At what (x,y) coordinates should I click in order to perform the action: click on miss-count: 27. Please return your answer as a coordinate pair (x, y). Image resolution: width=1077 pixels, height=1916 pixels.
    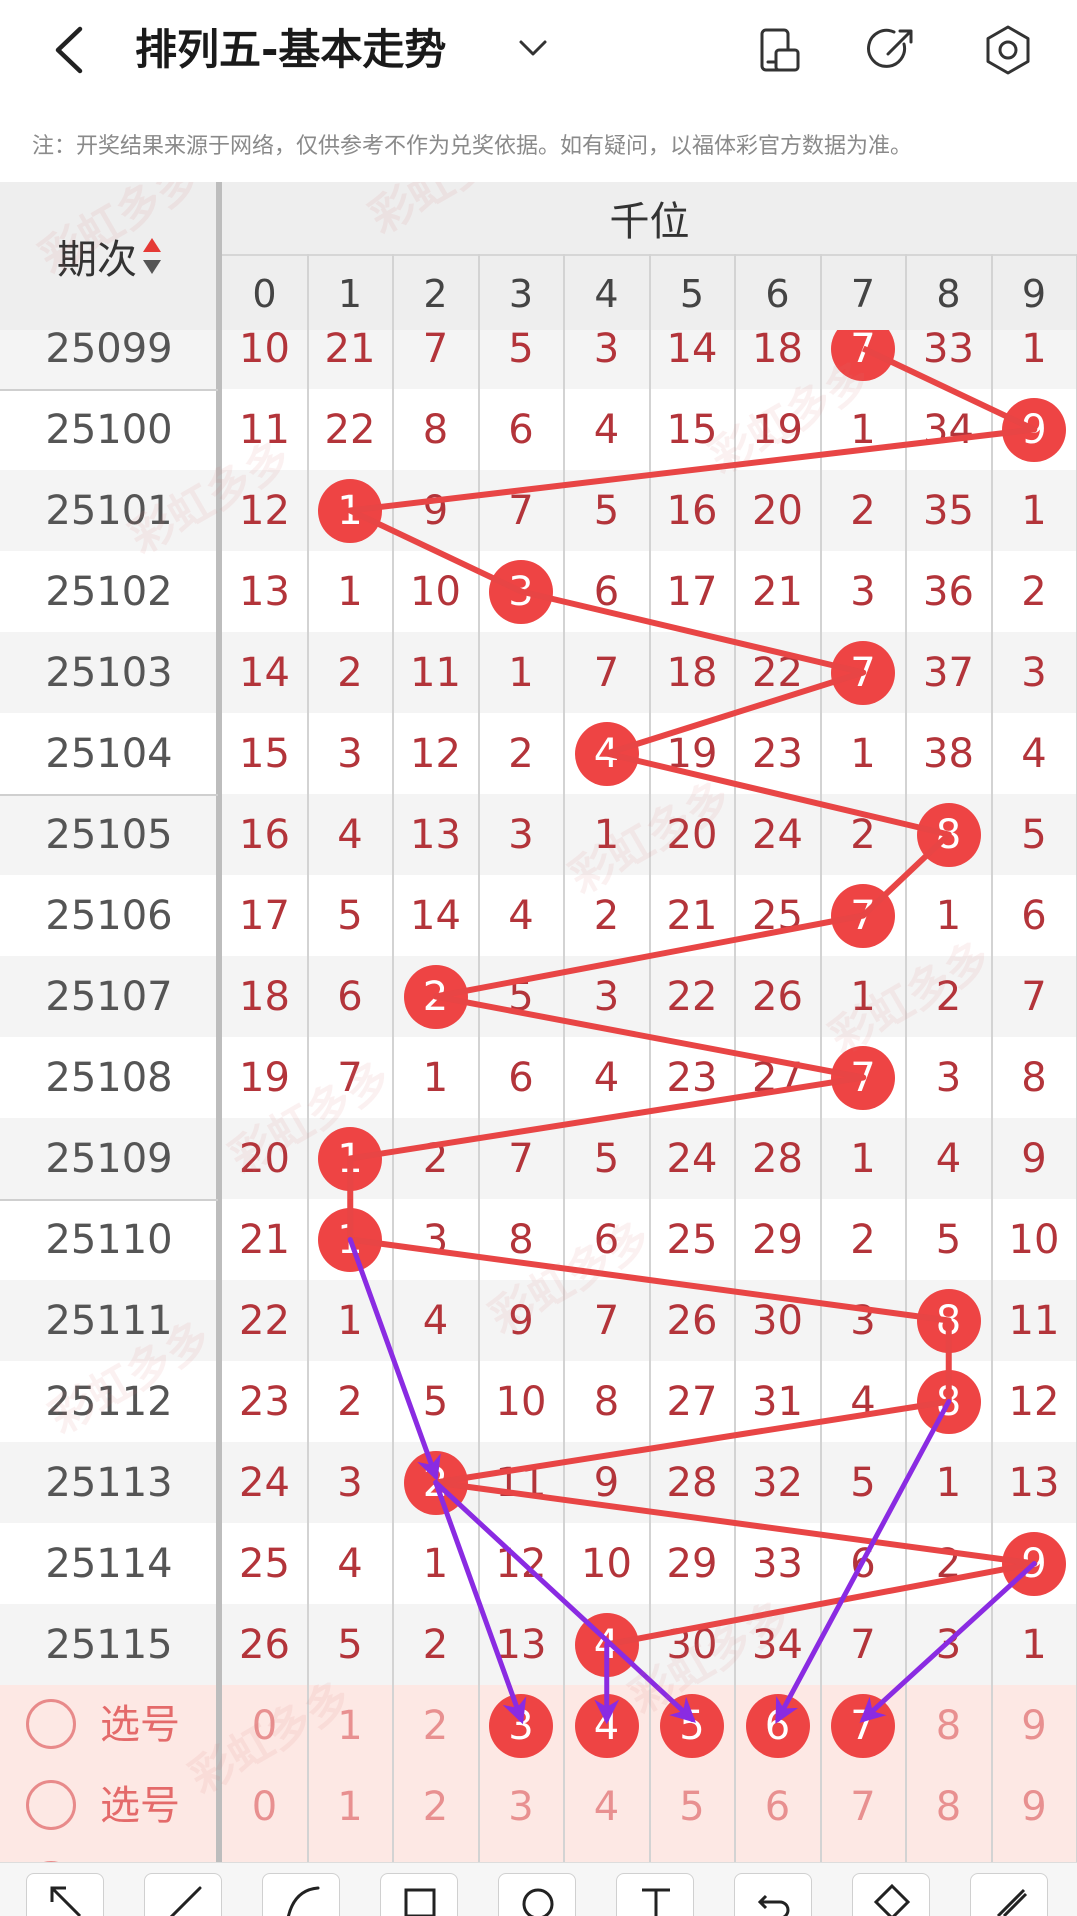
    Looking at the image, I should click on (692, 1401).